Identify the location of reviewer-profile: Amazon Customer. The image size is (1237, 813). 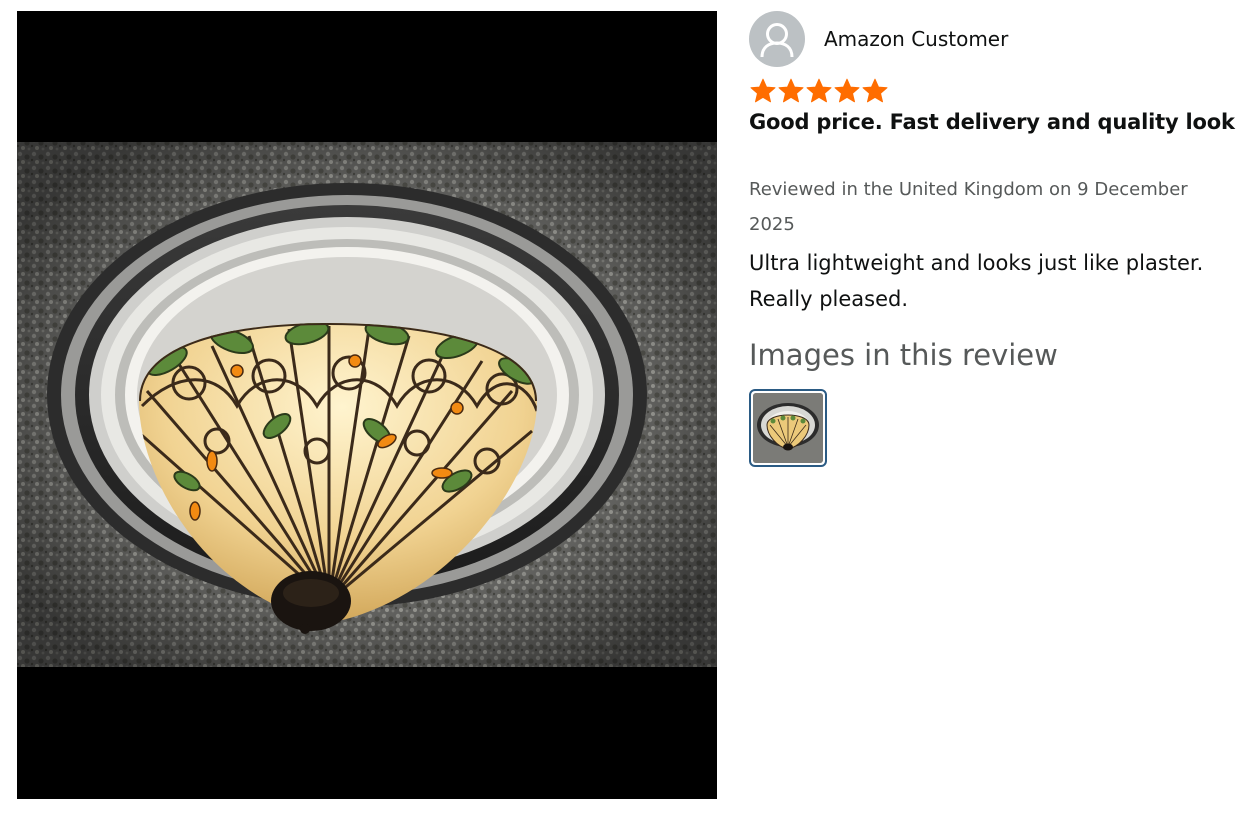
(991, 39).